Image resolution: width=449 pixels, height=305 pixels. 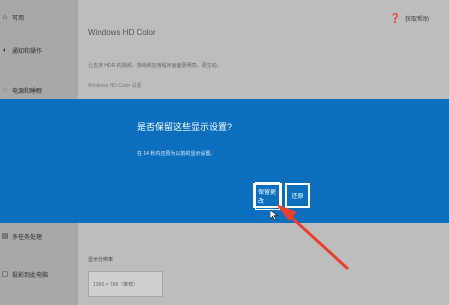 I want to click on revert-button: 还原, so click(x=297, y=195).